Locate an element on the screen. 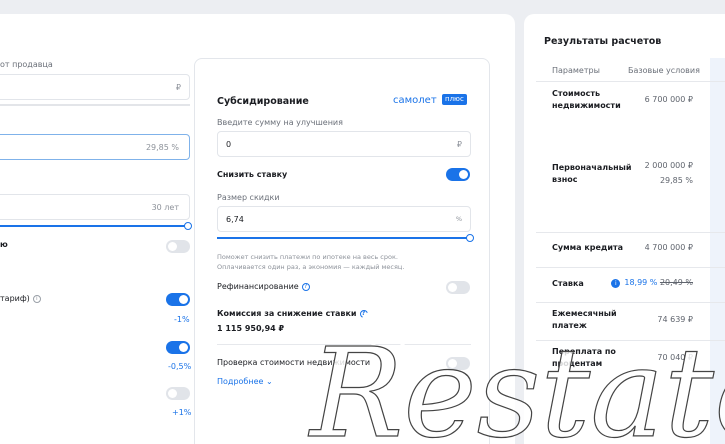 This screenshot has height=444, width=725. seller-price-label: от продавца is located at coordinates (26, 64).